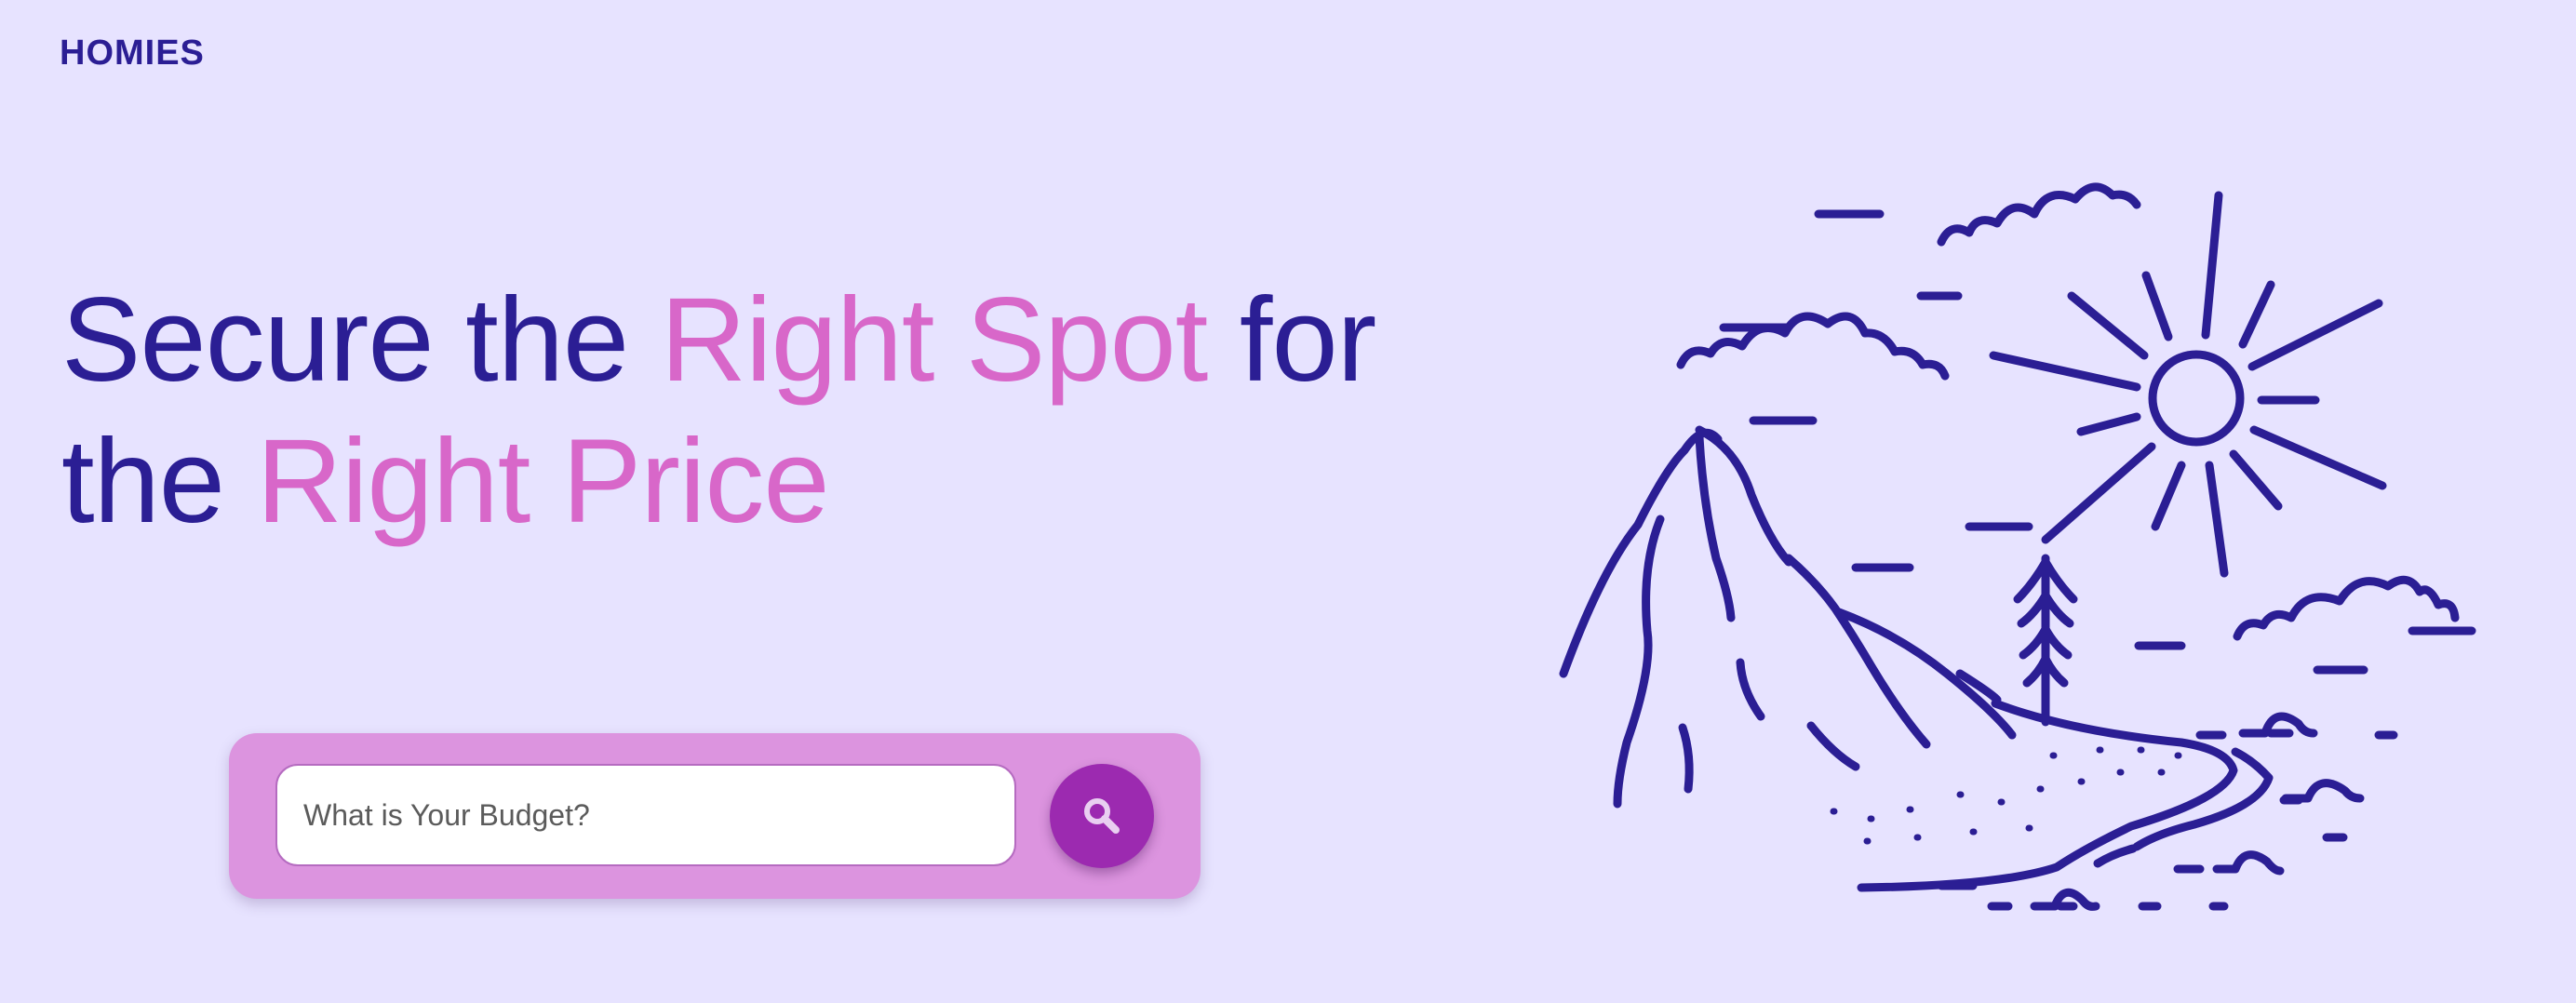 This screenshot has height=1003, width=2576. I want to click on brand-logo: HOMIES, so click(132, 53).